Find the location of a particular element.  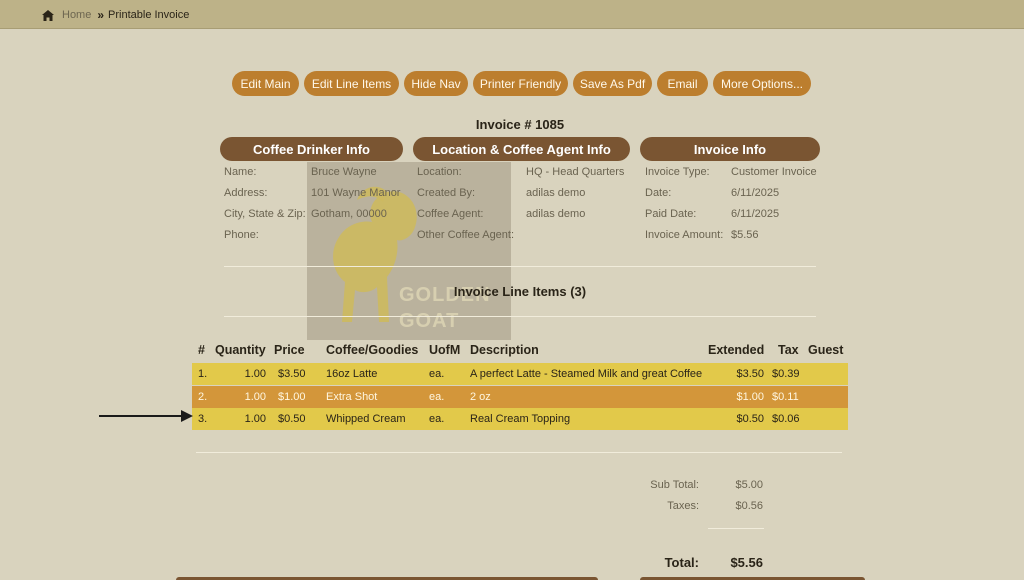

name-value: Bruce Wayne is located at coordinates (344, 172).